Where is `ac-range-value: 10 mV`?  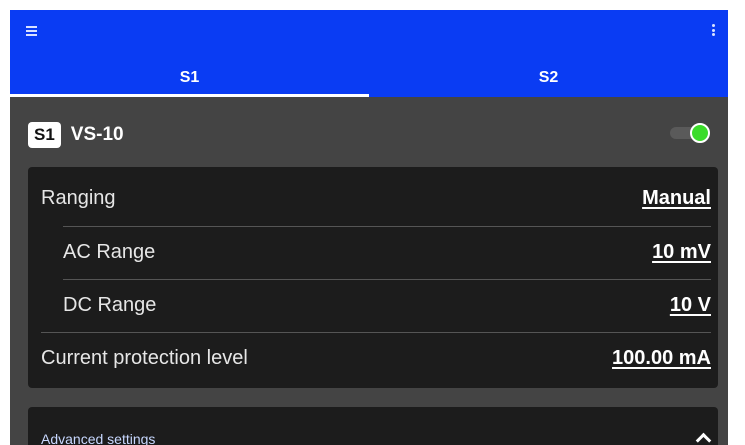
ac-range-value: 10 mV is located at coordinates (681, 252).